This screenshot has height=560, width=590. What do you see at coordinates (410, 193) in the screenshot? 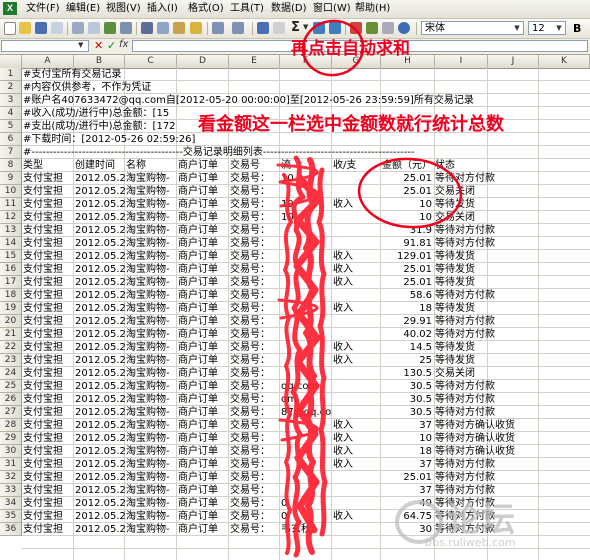
I see `annotation-circle-amount` at bounding box center [410, 193].